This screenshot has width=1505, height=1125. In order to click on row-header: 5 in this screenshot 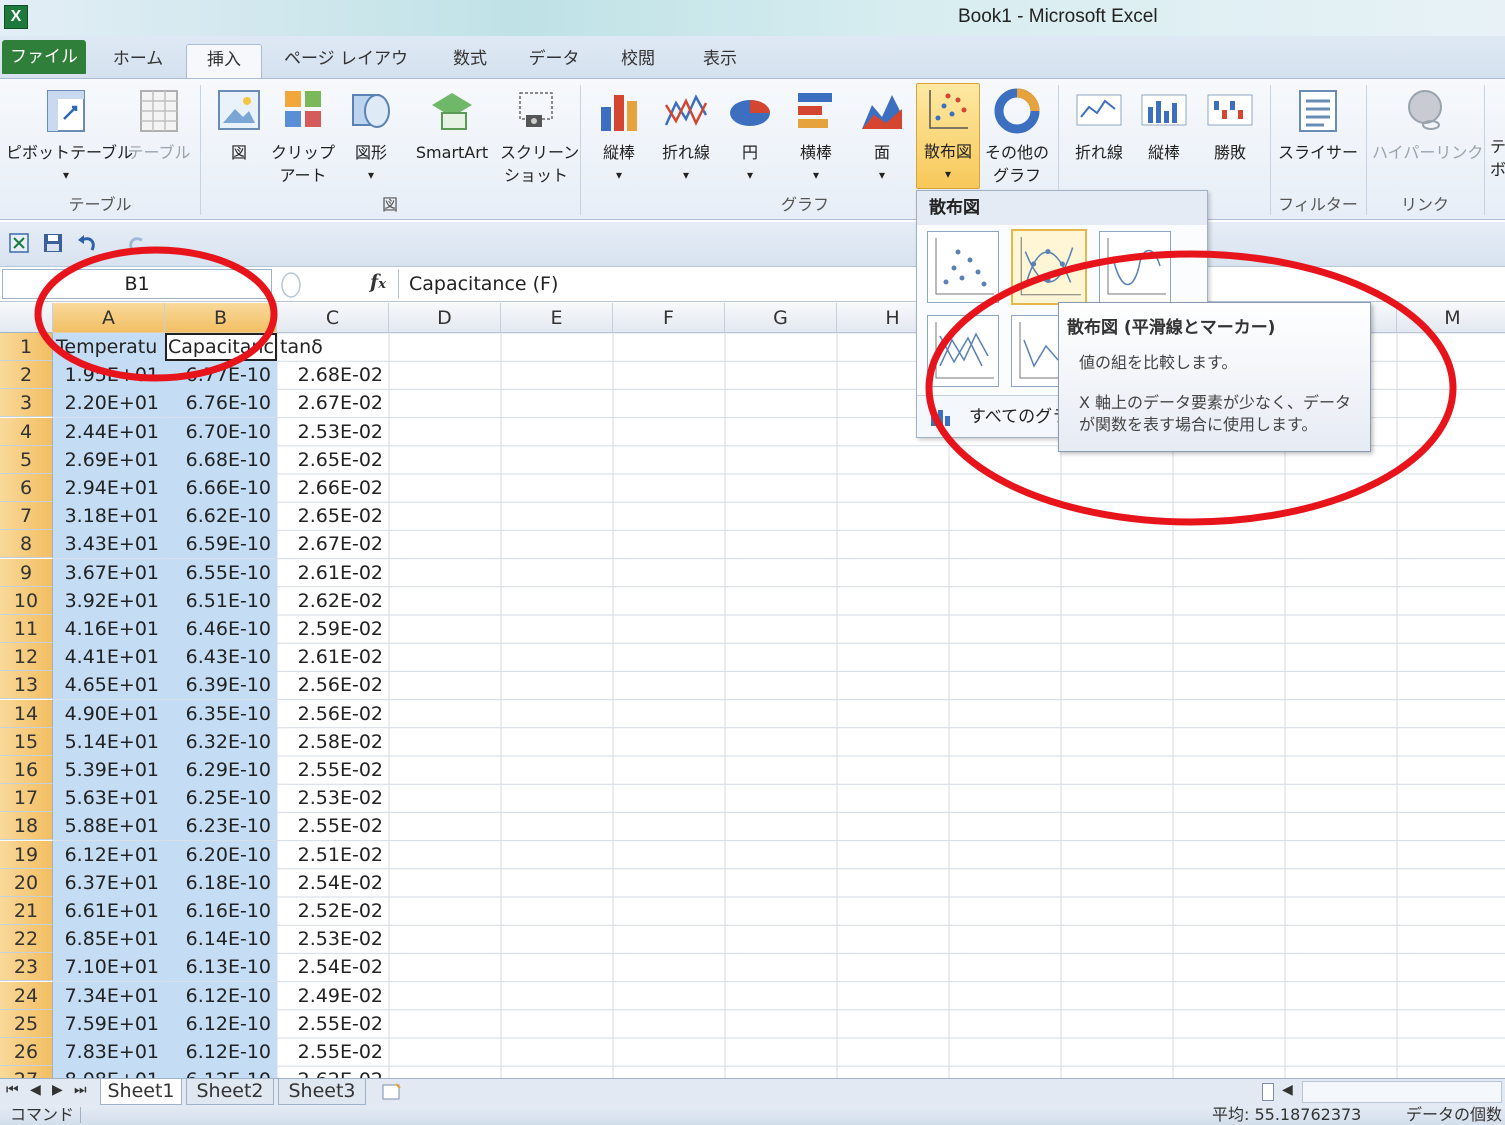, I will do `click(26, 459)`.